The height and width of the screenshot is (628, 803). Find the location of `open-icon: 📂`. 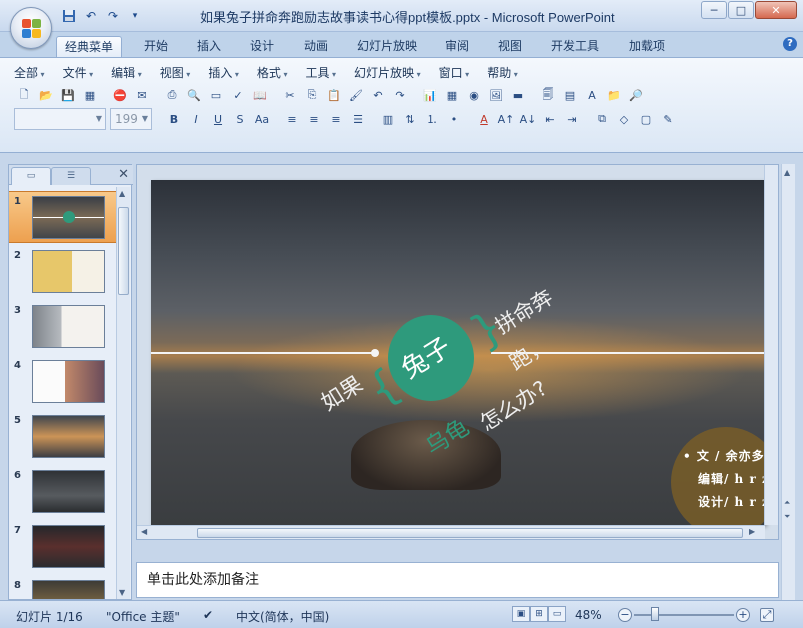

open-icon: 📂 is located at coordinates (46, 95).